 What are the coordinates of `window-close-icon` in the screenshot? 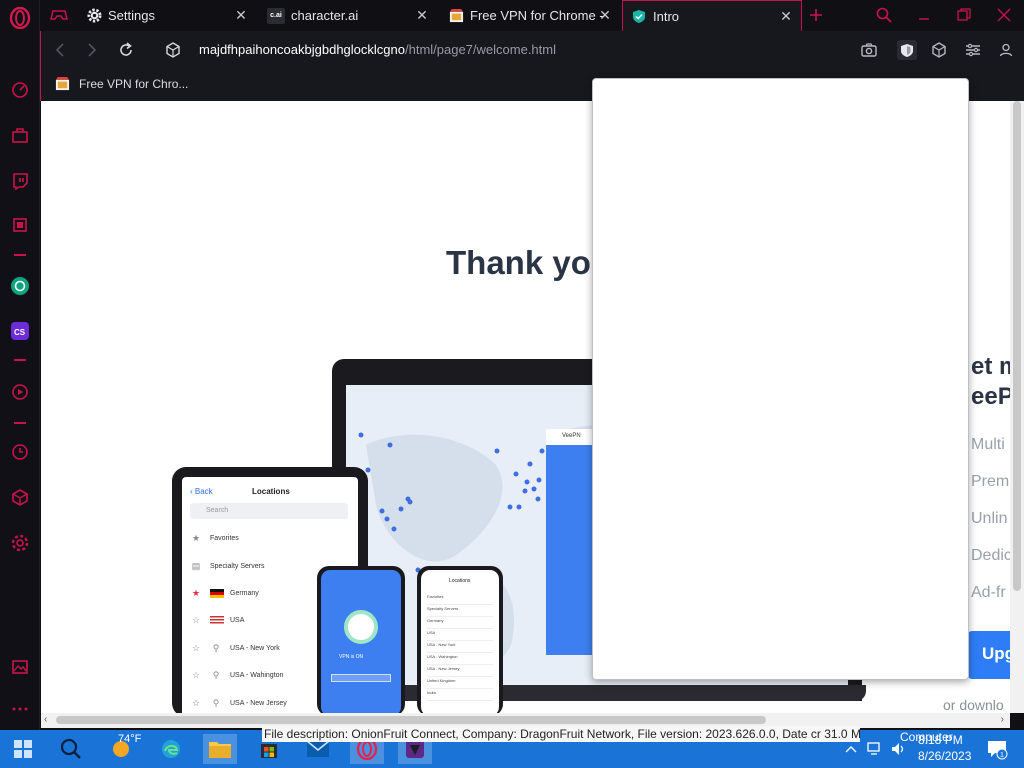 It's located at (1004, 15).